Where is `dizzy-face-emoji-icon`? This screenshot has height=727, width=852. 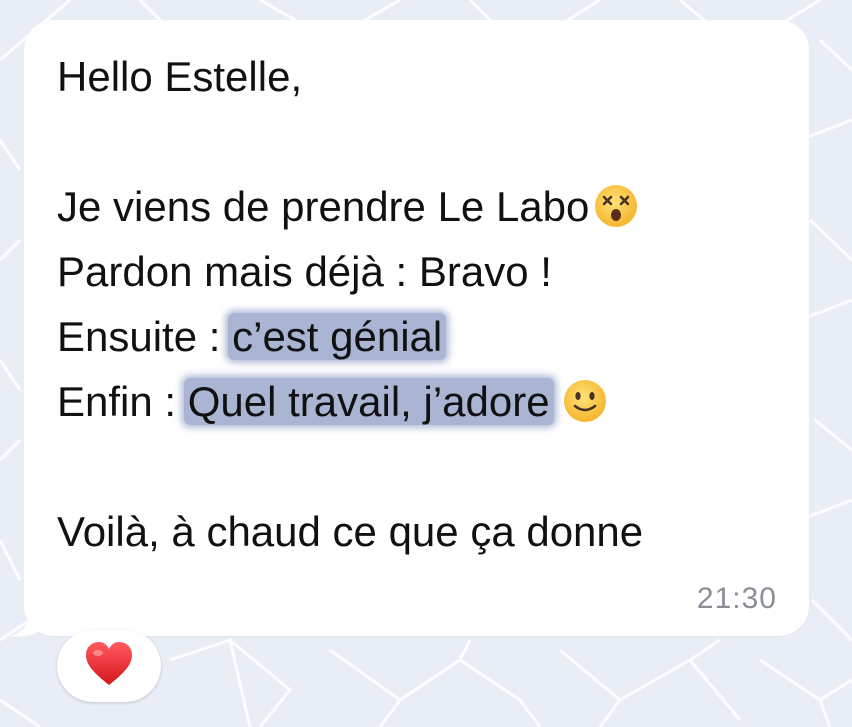
dizzy-face-emoji-icon is located at coordinates (616, 214).